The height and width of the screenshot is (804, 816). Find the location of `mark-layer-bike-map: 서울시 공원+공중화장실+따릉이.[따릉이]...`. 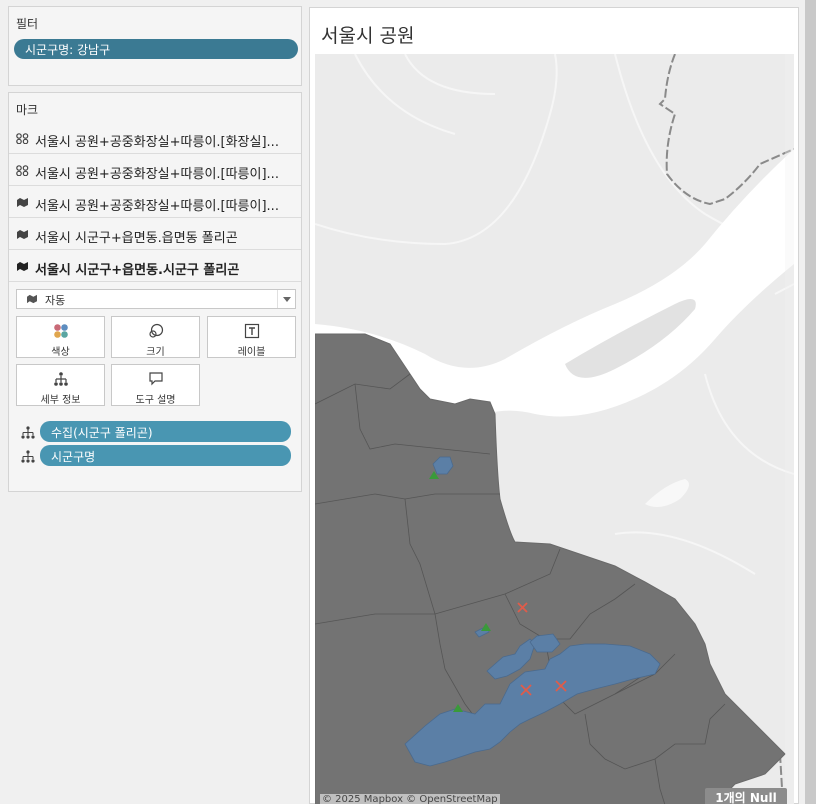

mark-layer-bike-map: 서울시 공원+공중화장실+따릉이.[따릉이]... is located at coordinates (155, 202).